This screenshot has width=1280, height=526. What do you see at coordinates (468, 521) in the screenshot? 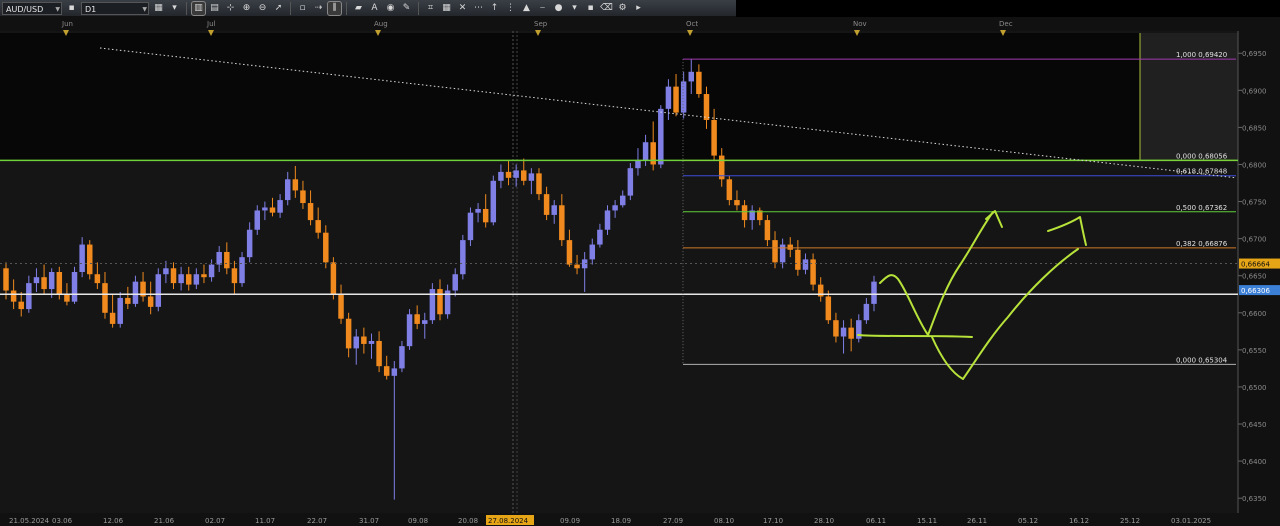
I see `date-label: 20.08` at bounding box center [468, 521].